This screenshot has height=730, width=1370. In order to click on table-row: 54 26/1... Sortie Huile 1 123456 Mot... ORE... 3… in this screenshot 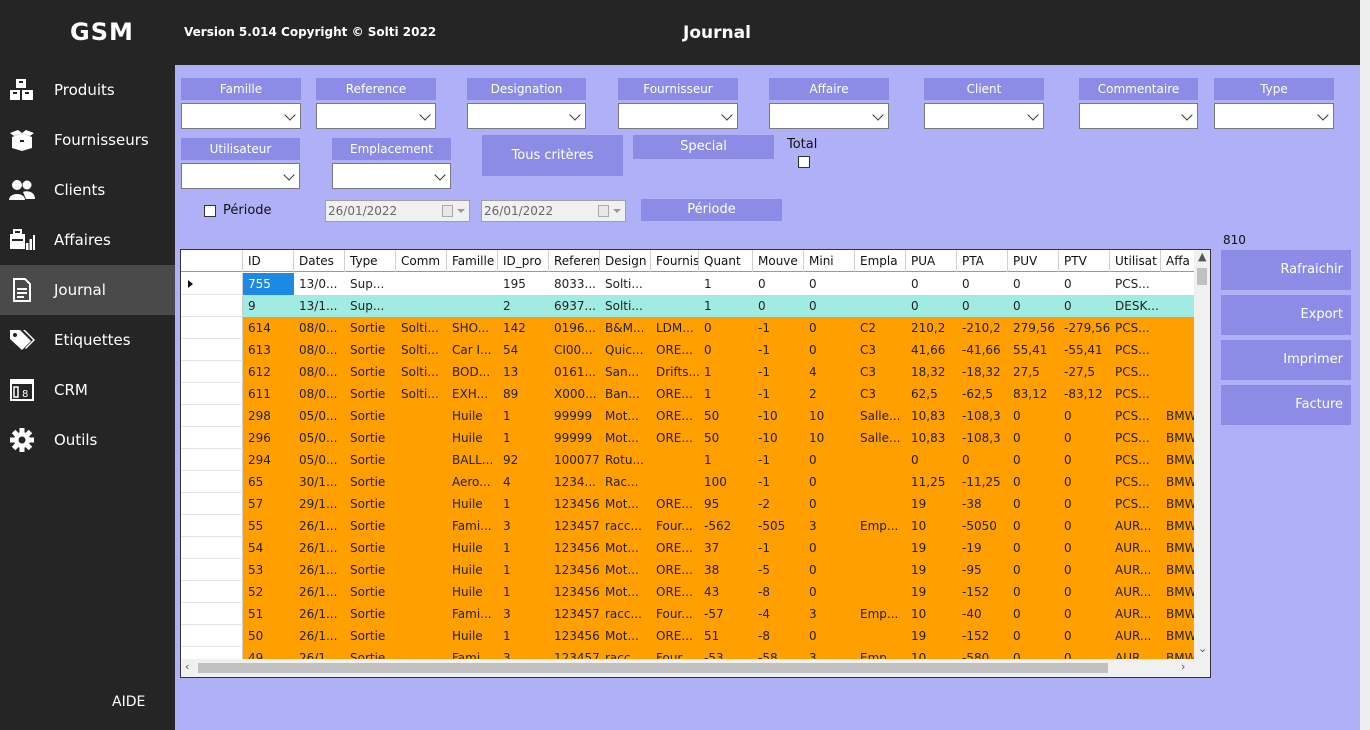, I will do `click(687, 548)`.